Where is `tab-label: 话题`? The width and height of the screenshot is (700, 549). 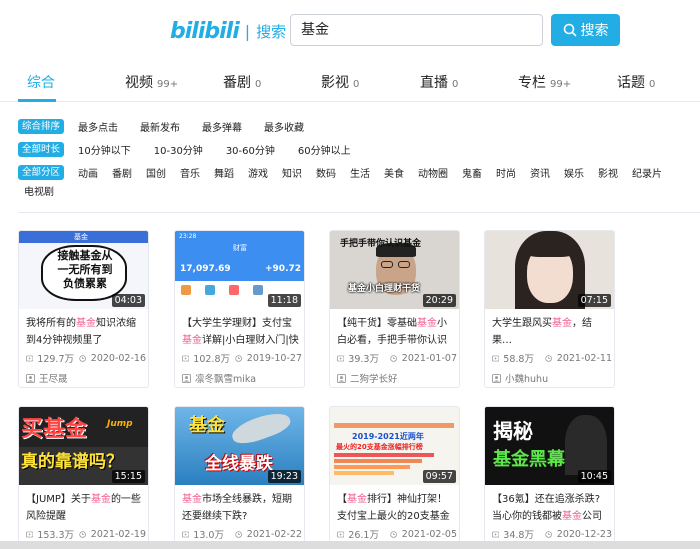
tab-label: 话题 is located at coordinates (631, 83).